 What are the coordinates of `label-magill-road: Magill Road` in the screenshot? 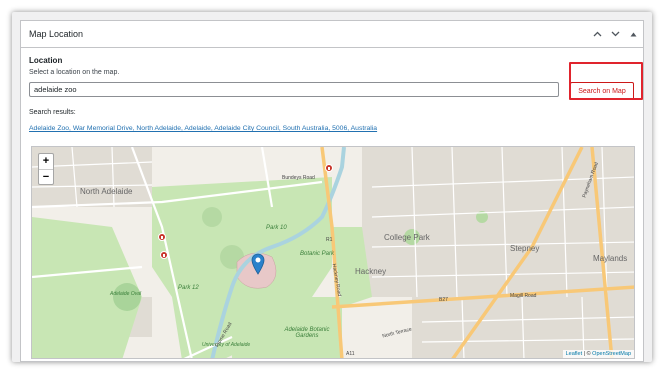 It's located at (523, 296).